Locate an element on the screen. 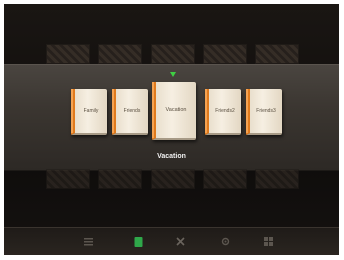  grid-icon is located at coordinates (268, 241).